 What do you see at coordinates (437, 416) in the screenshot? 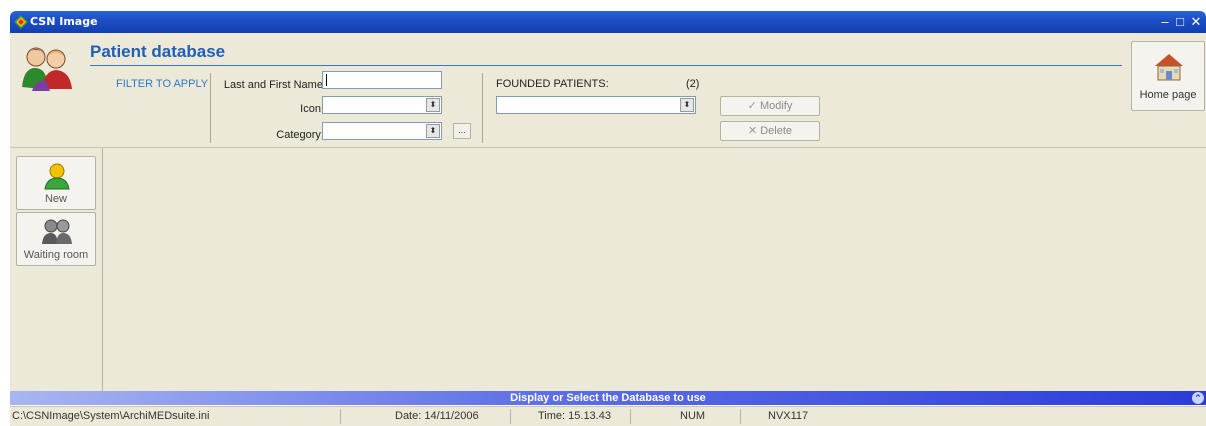
I see `status-date: Date: 14/11/2006` at bounding box center [437, 416].